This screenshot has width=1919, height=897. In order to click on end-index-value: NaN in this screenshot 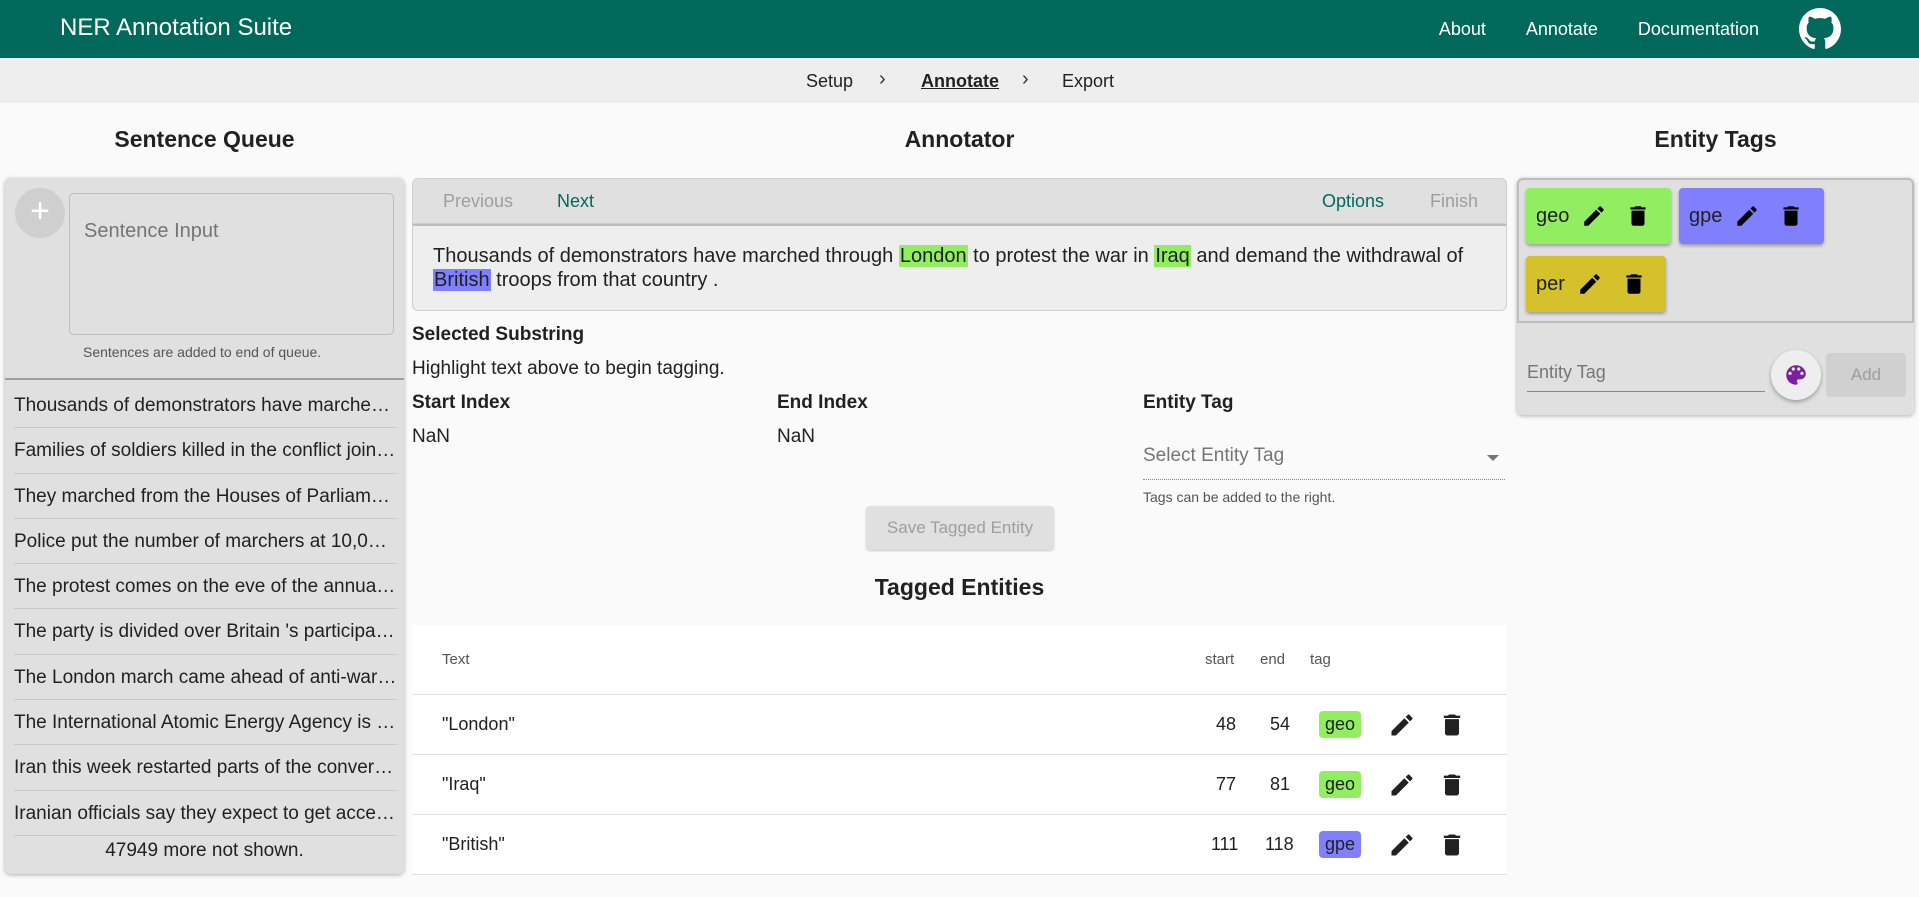, I will do `click(796, 436)`.